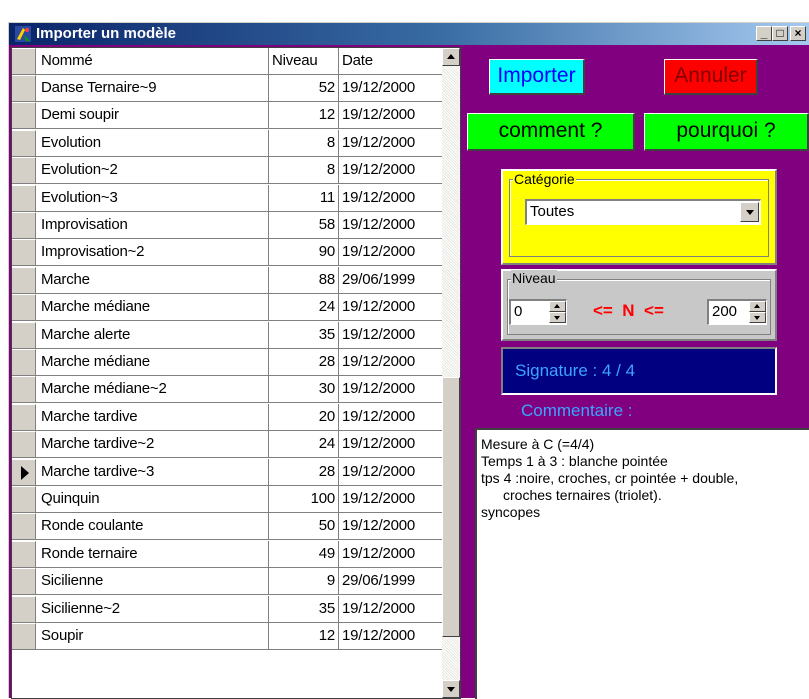 This screenshot has height=699, width=809. I want to click on cell-niveau: 30, so click(304, 389).